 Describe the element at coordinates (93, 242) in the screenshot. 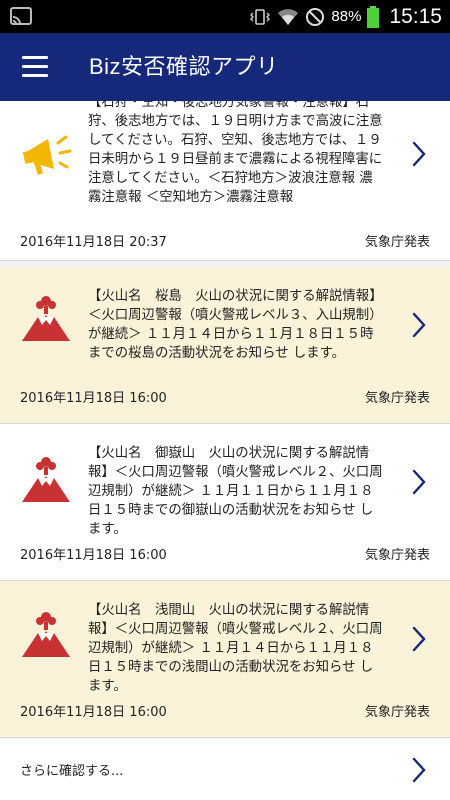

I see `notice-date: 2016年11月18日 20:37` at that location.